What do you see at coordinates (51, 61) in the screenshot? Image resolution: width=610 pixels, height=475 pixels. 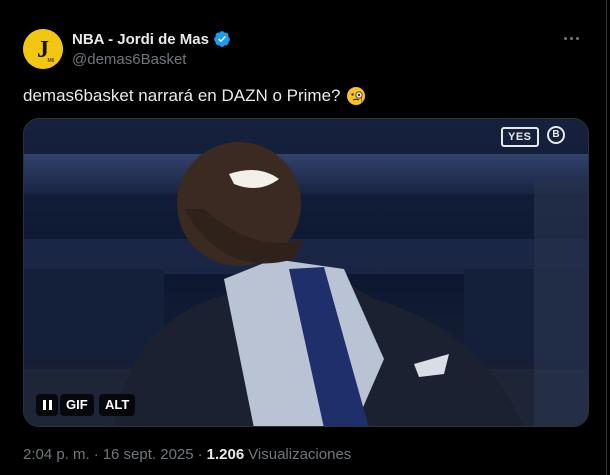 I see `svg-text: M6` at bounding box center [51, 61].